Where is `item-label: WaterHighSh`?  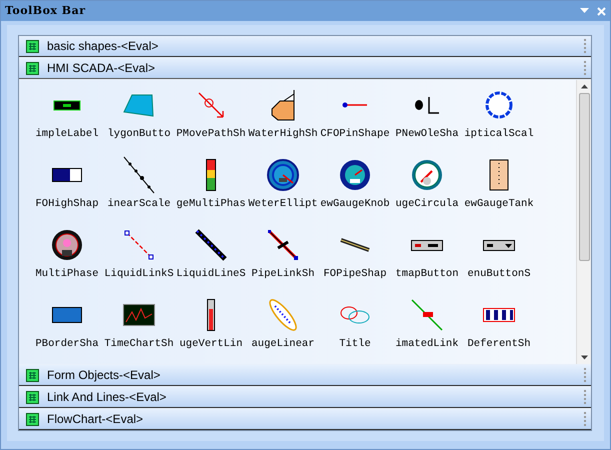
item-label: WaterHighSh is located at coordinates (283, 134).